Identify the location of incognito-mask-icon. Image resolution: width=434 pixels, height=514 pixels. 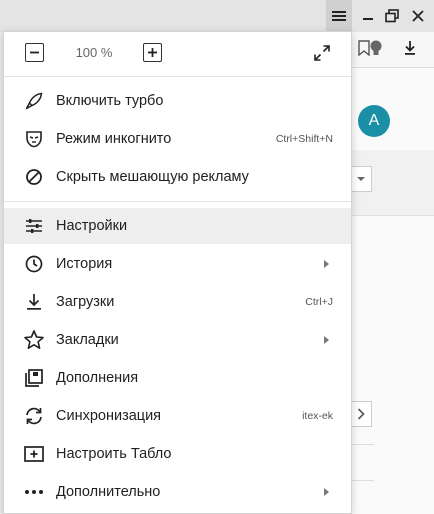
(34, 139).